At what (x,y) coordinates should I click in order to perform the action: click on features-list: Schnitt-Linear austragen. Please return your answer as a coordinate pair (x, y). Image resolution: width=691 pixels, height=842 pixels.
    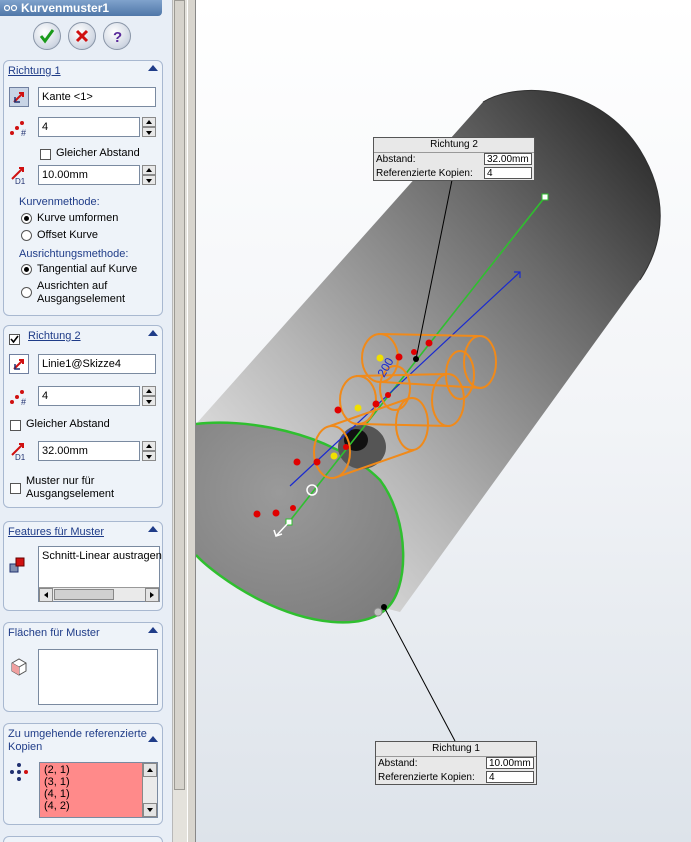
    Looking at the image, I should click on (100, 574).